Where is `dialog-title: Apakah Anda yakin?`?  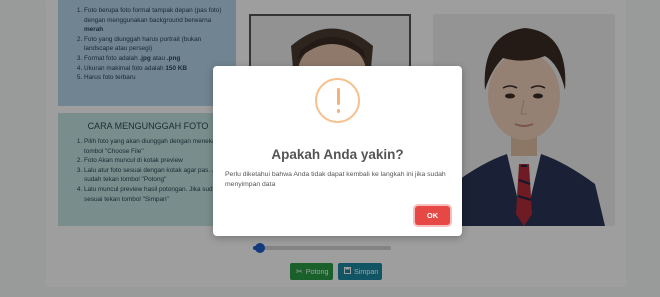 dialog-title: Apakah Anda yakin? is located at coordinates (337, 154).